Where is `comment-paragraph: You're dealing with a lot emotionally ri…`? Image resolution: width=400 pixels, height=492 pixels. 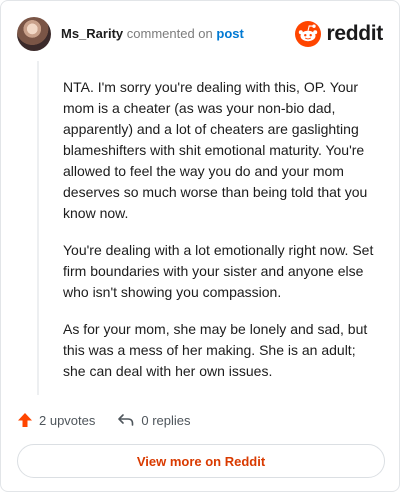
comment-paragraph: You're dealing with a lot emotionally ri… is located at coordinates (218, 271).